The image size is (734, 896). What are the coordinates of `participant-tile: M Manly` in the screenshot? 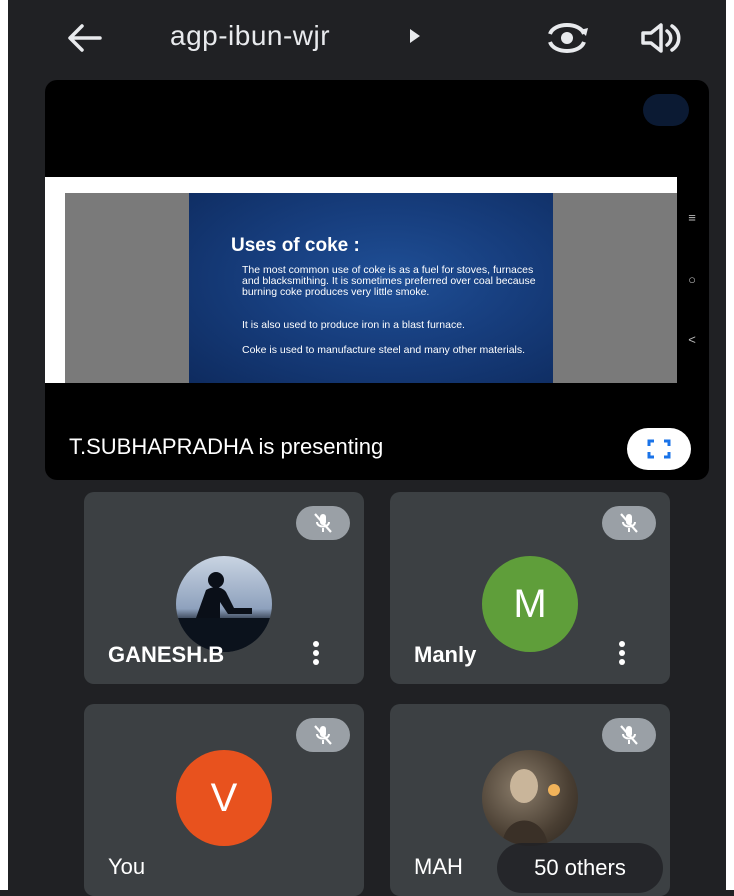 It's located at (530, 588).